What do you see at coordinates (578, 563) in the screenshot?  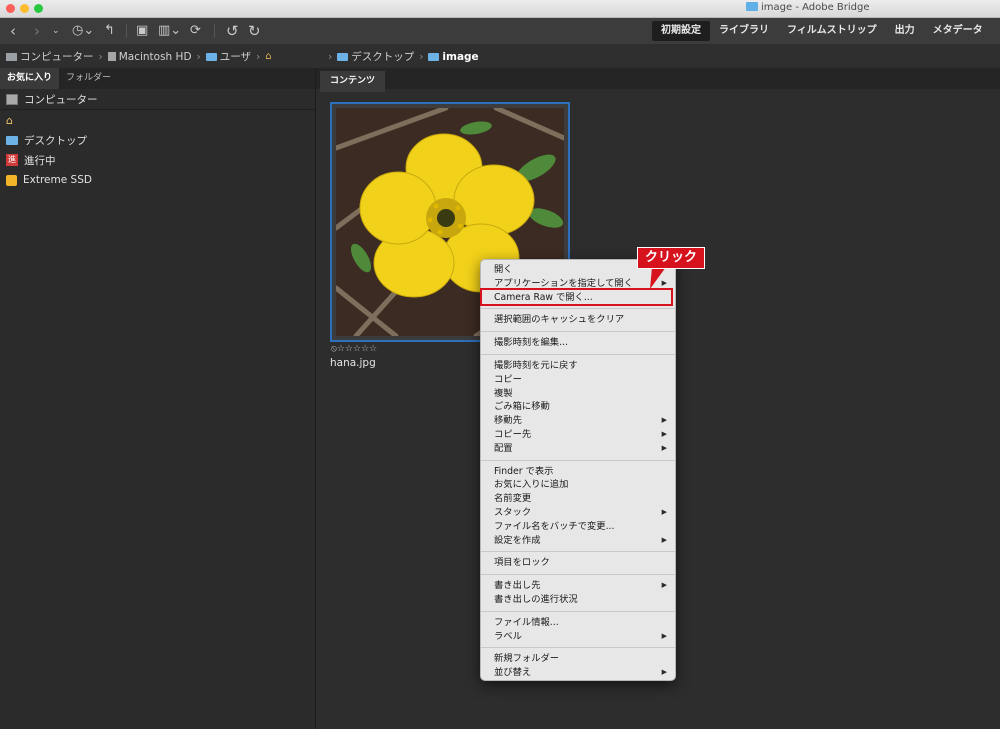 I see `menu-item: 項目をロック` at bounding box center [578, 563].